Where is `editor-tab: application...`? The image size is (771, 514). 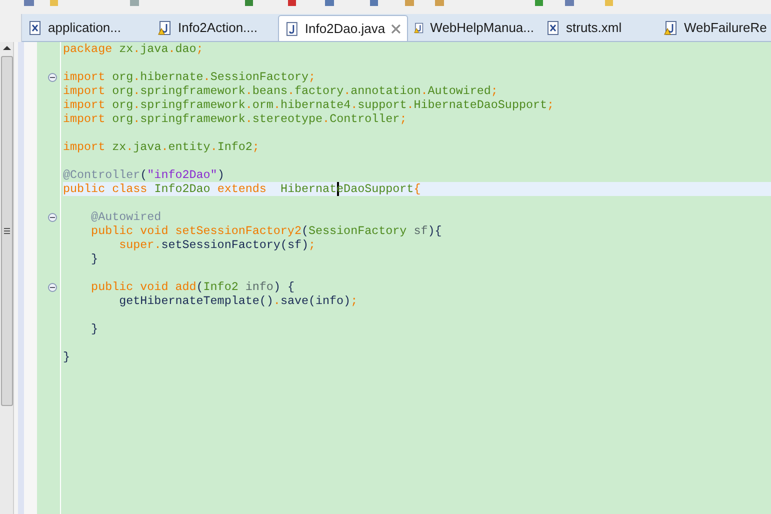
editor-tab: application... is located at coordinates (87, 28).